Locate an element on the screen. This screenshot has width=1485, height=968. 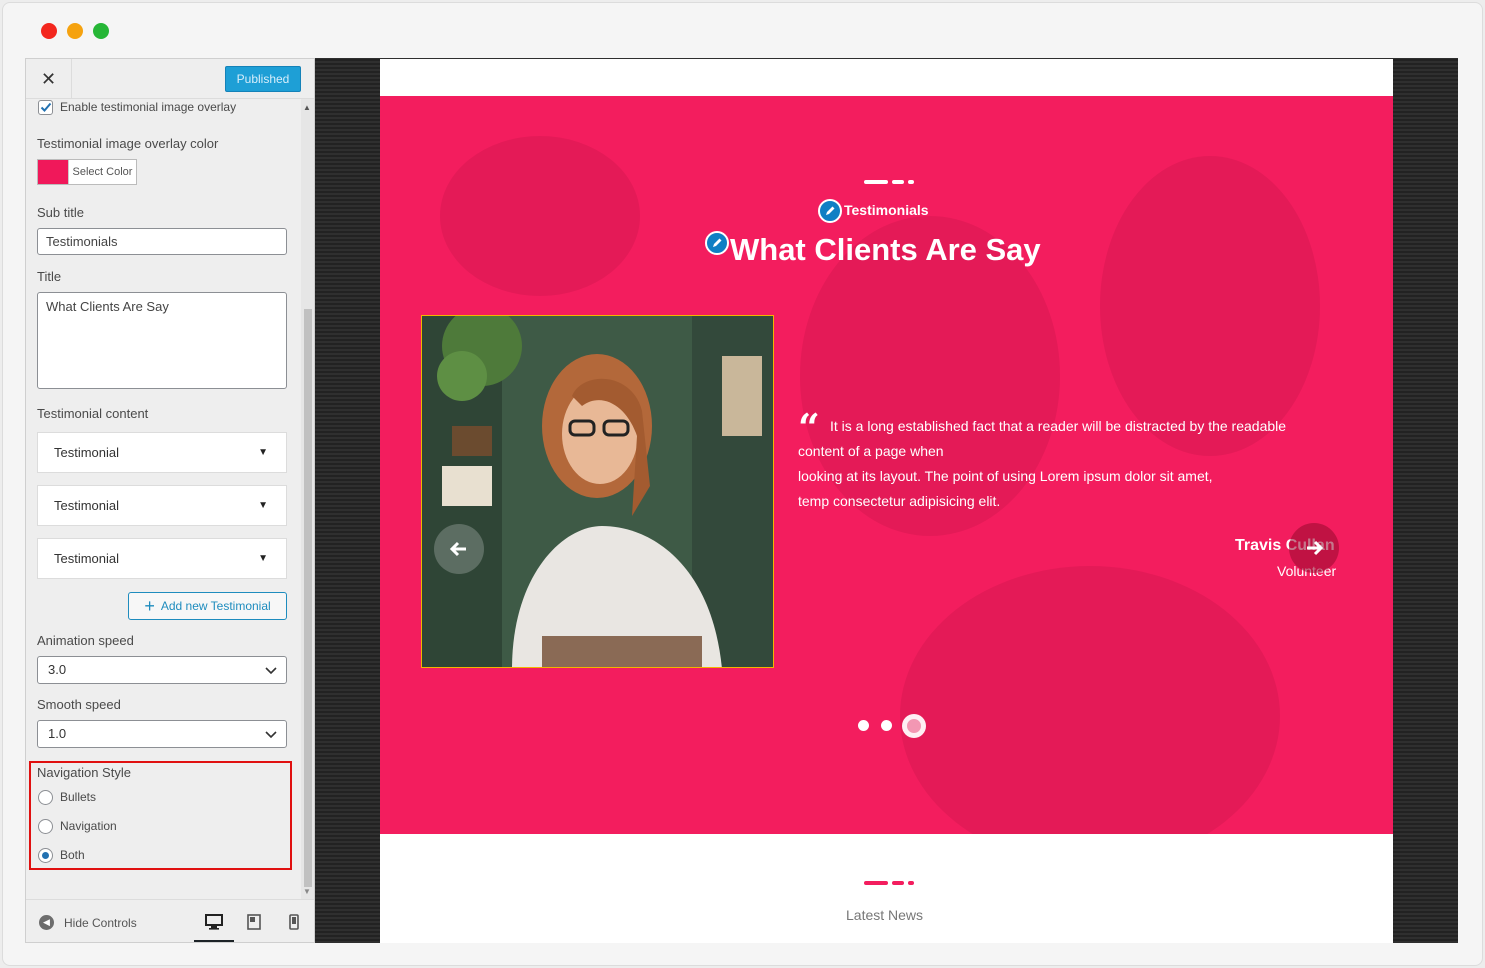
window-maximize-dot is located at coordinates (101, 31).